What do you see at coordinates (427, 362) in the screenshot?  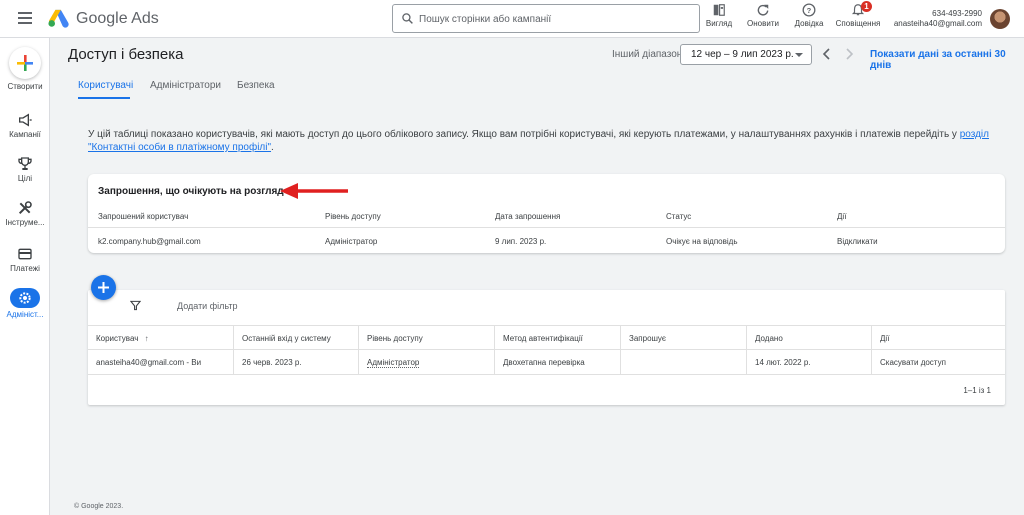 I see `user-access-level: Адміністратор` at bounding box center [427, 362].